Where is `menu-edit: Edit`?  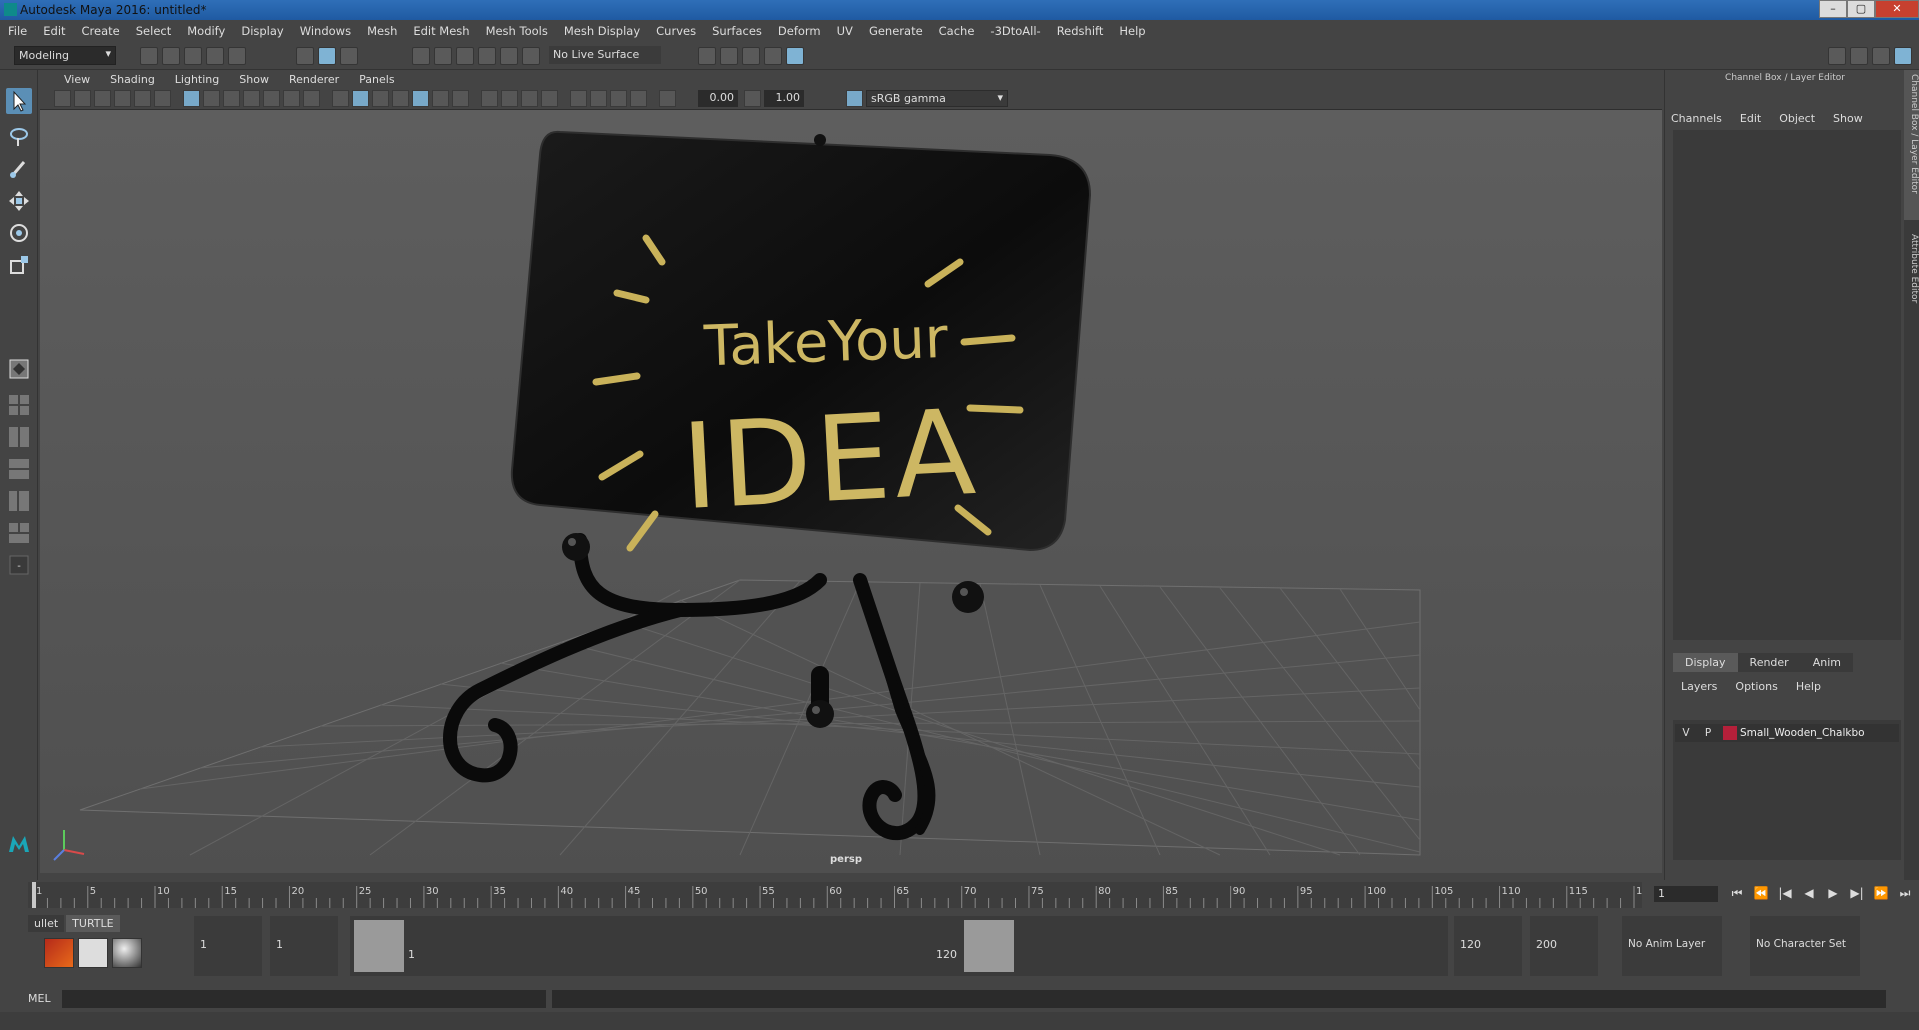
menu-edit: Edit is located at coordinates (54, 31).